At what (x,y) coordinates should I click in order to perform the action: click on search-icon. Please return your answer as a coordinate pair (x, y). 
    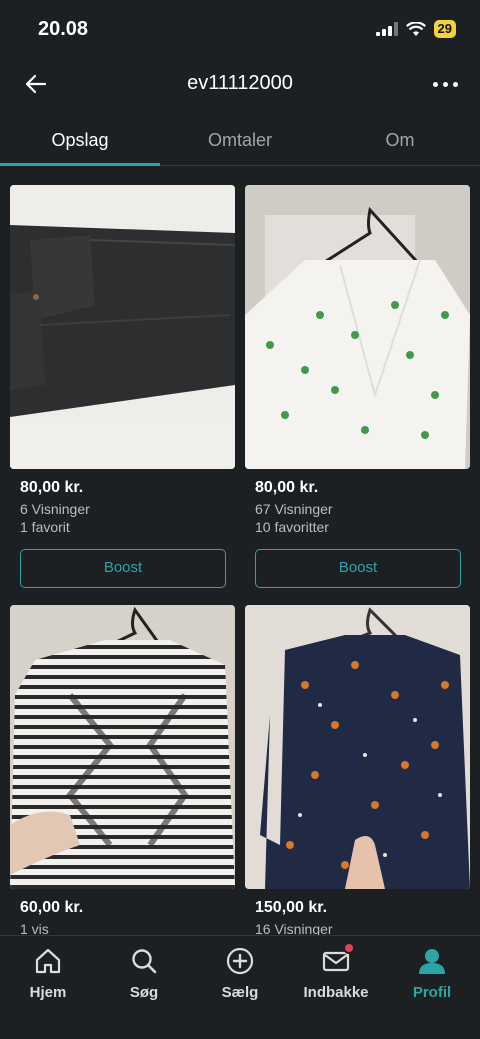
    Looking at the image, I should click on (144, 961).